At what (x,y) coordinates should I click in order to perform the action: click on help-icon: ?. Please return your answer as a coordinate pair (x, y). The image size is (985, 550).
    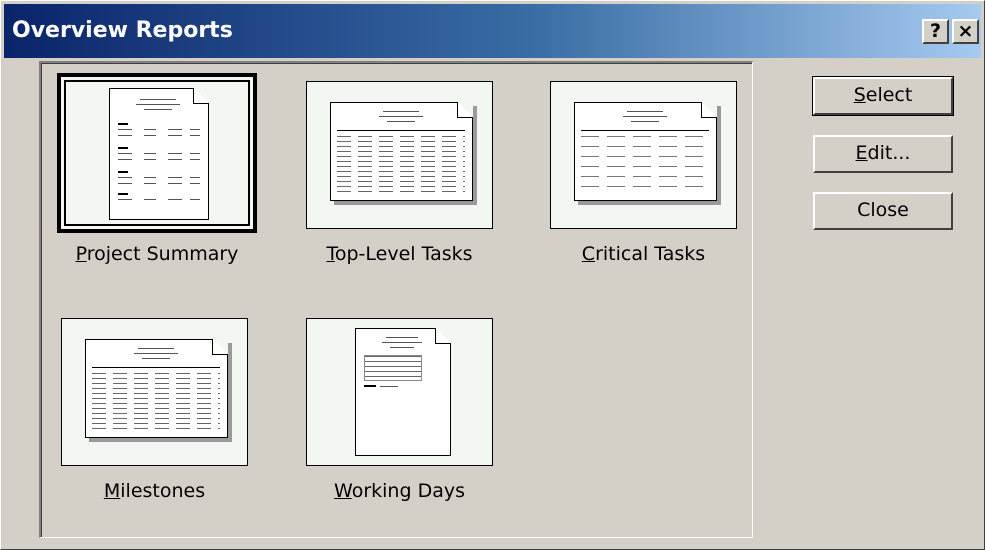
    Looking at the image, I should click on (935, 31).